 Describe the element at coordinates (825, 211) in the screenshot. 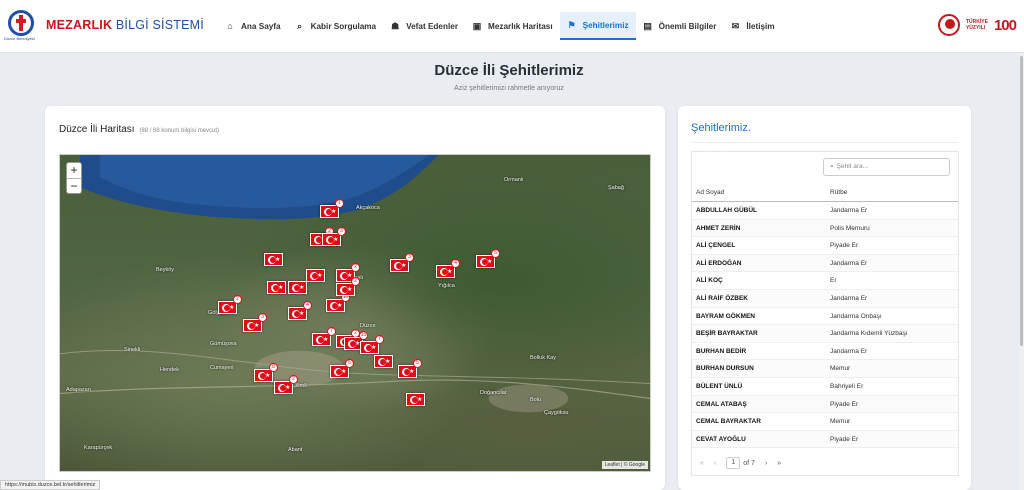

I see `table-row: ABDULLAH GÜBÜL Jandarma Er` at that location.